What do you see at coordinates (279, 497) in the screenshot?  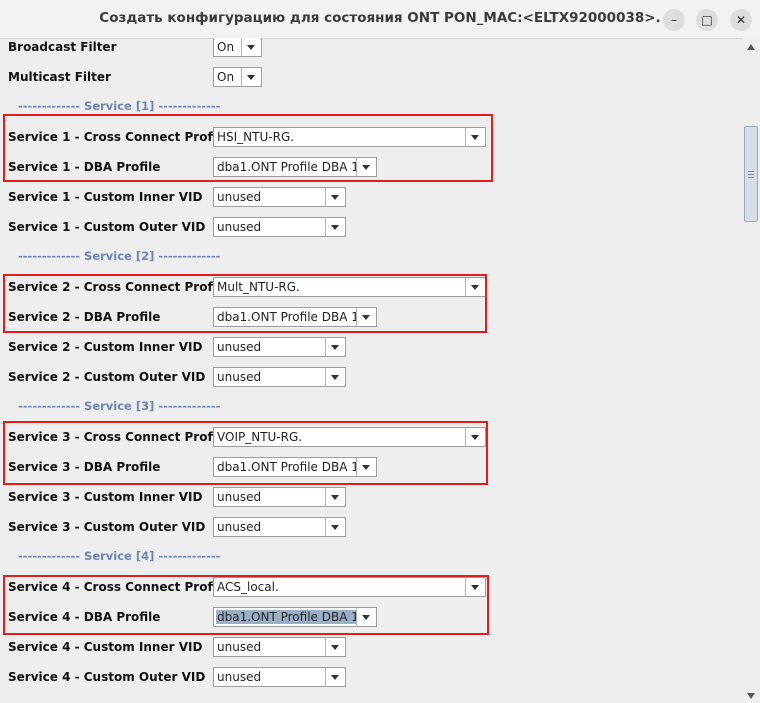 I see `service-3-inner-vid-select: unused` at bounding box center [279, 497].